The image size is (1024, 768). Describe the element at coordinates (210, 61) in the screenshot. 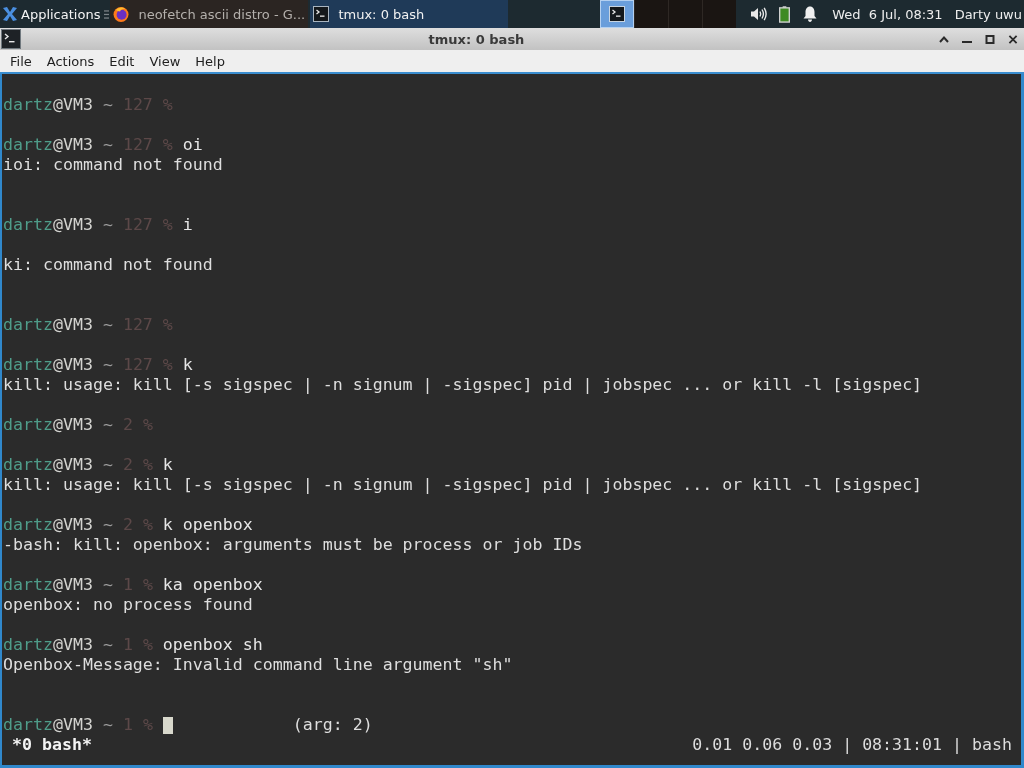

I see `menu-item: Help` at that location.